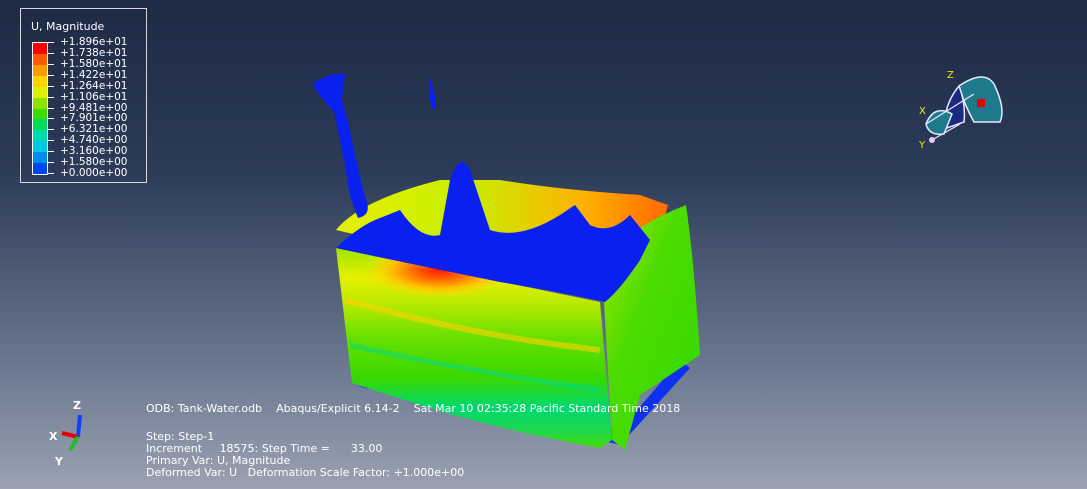  What do you see at coordinates (981, 103) in the screenshot?
I see `view-cube-marker` at bounding box center [981, 103].